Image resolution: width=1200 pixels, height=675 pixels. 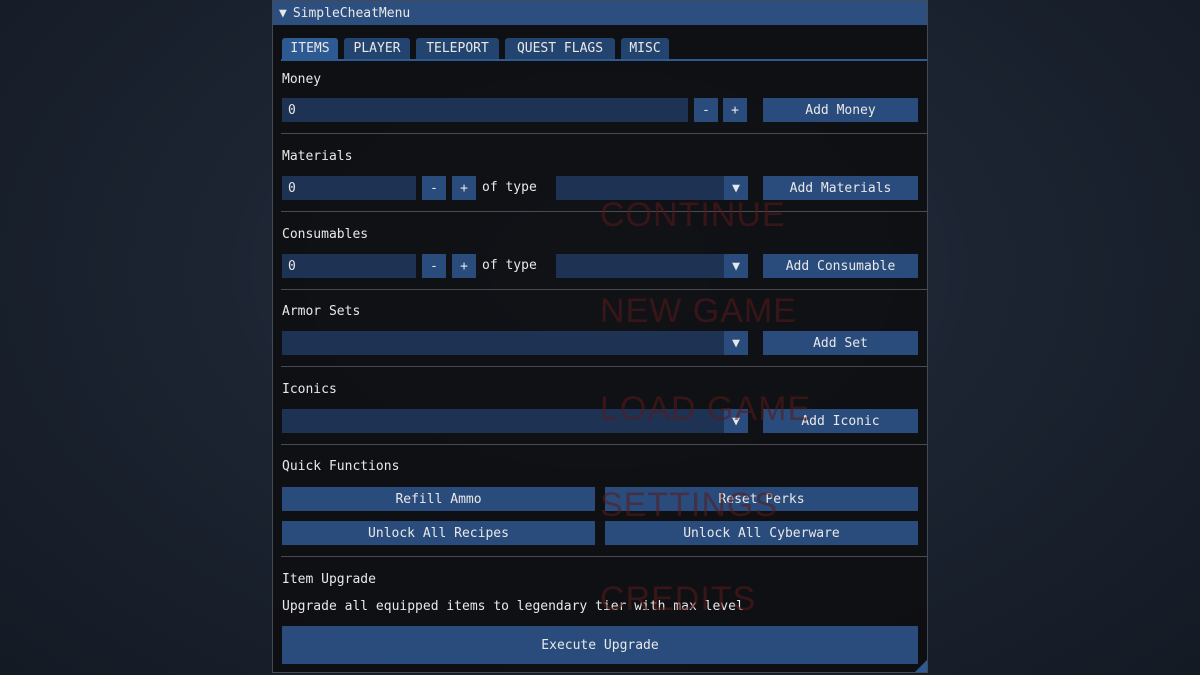 I want to click on tab-teleport: TELEPORT, so click(x=457, y=48).